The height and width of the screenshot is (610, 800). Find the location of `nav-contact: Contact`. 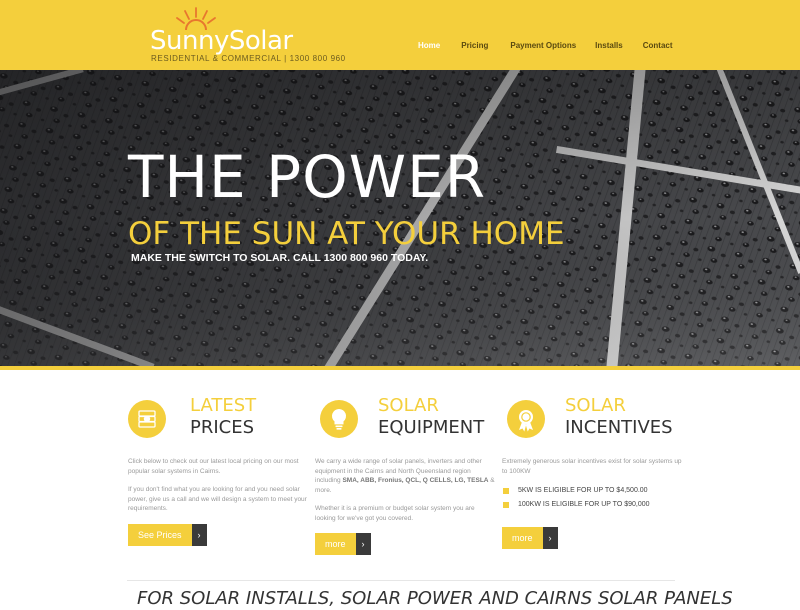

nav-contact: Contact is located at coordinates (658, 45).